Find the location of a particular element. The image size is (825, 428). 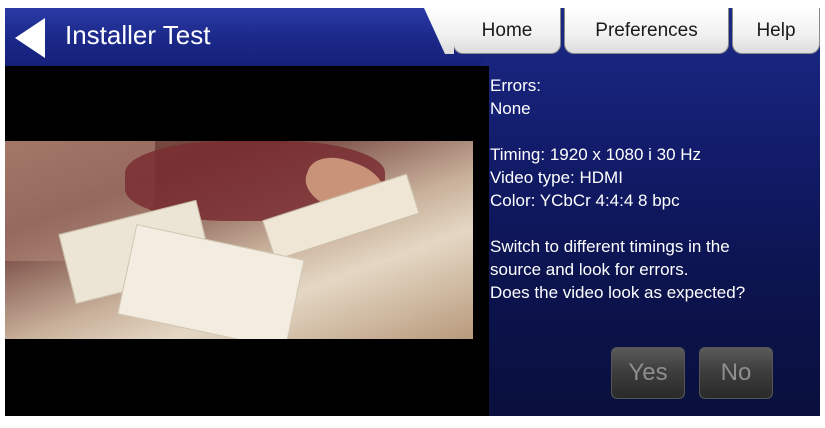

title-bar: Installer Test is located at coordinates (244, 37).